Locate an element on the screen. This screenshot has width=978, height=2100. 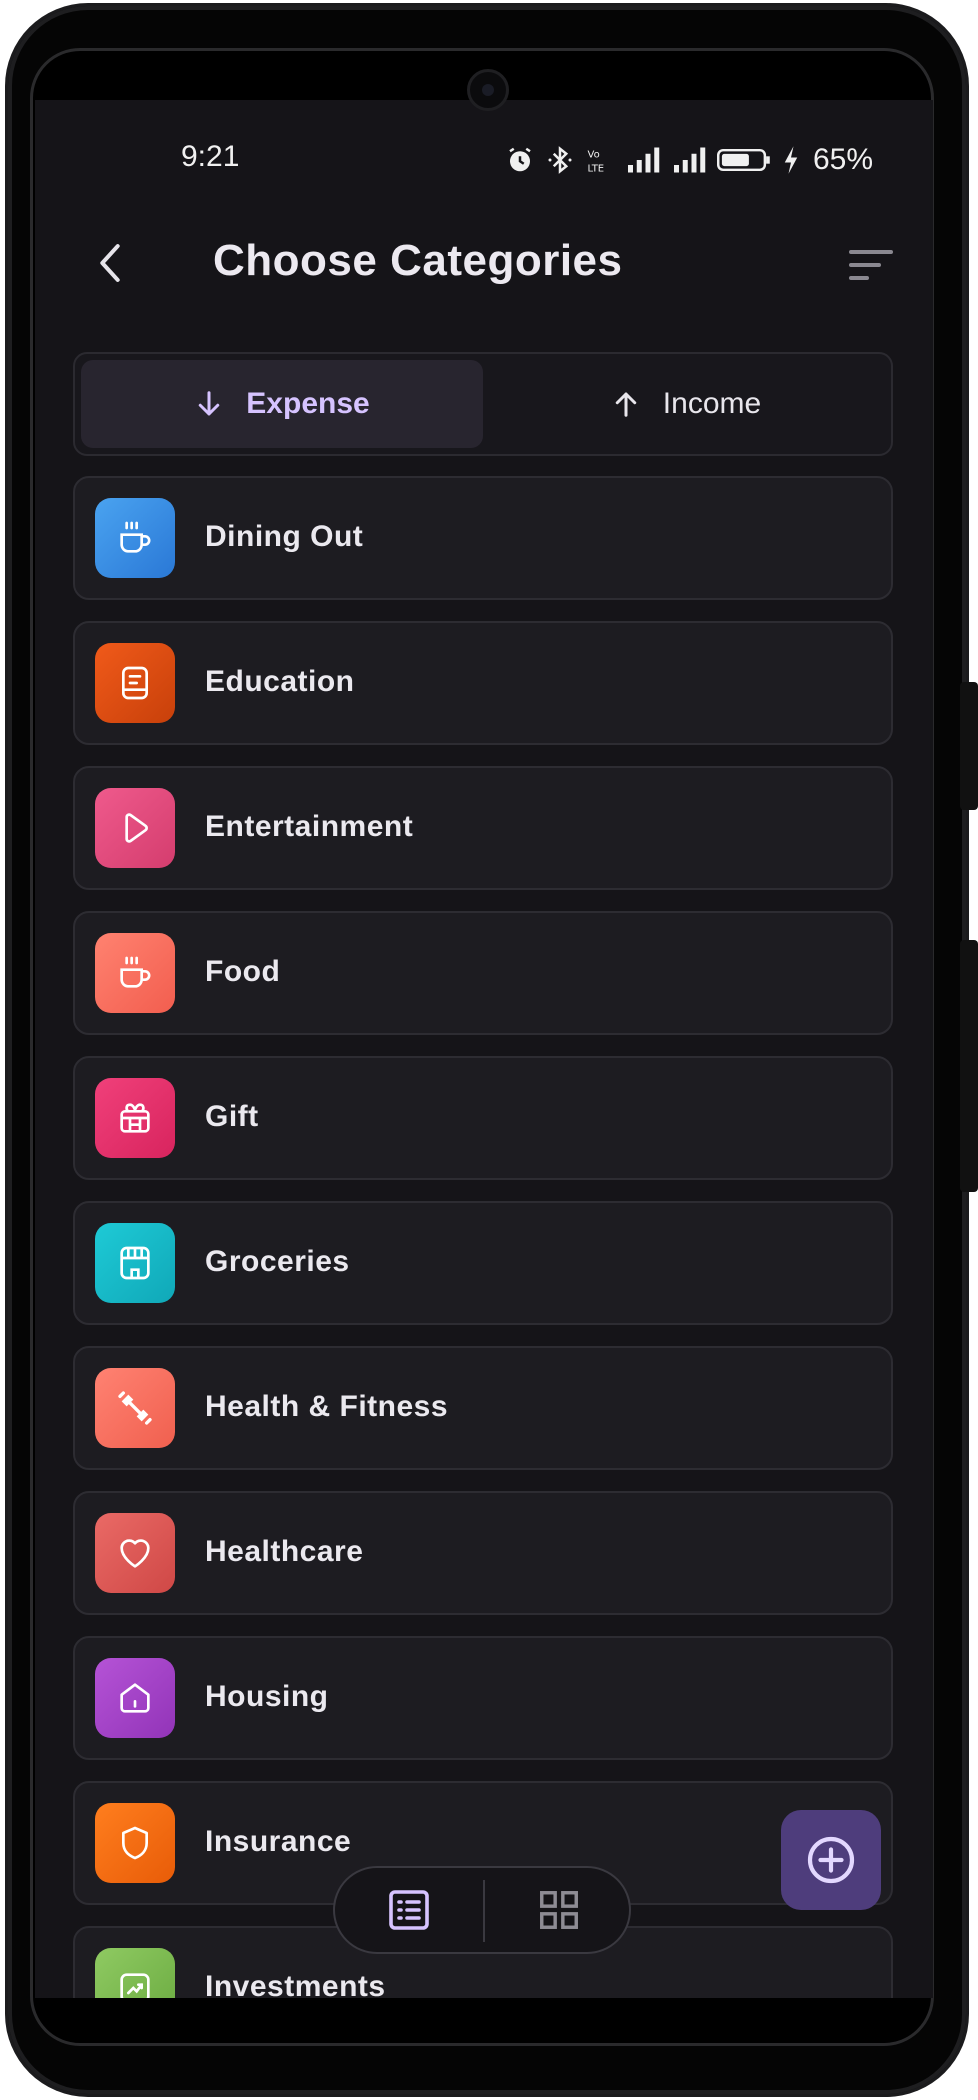
category-item-groceries: Groceries is located at coordinates (483, 1263).